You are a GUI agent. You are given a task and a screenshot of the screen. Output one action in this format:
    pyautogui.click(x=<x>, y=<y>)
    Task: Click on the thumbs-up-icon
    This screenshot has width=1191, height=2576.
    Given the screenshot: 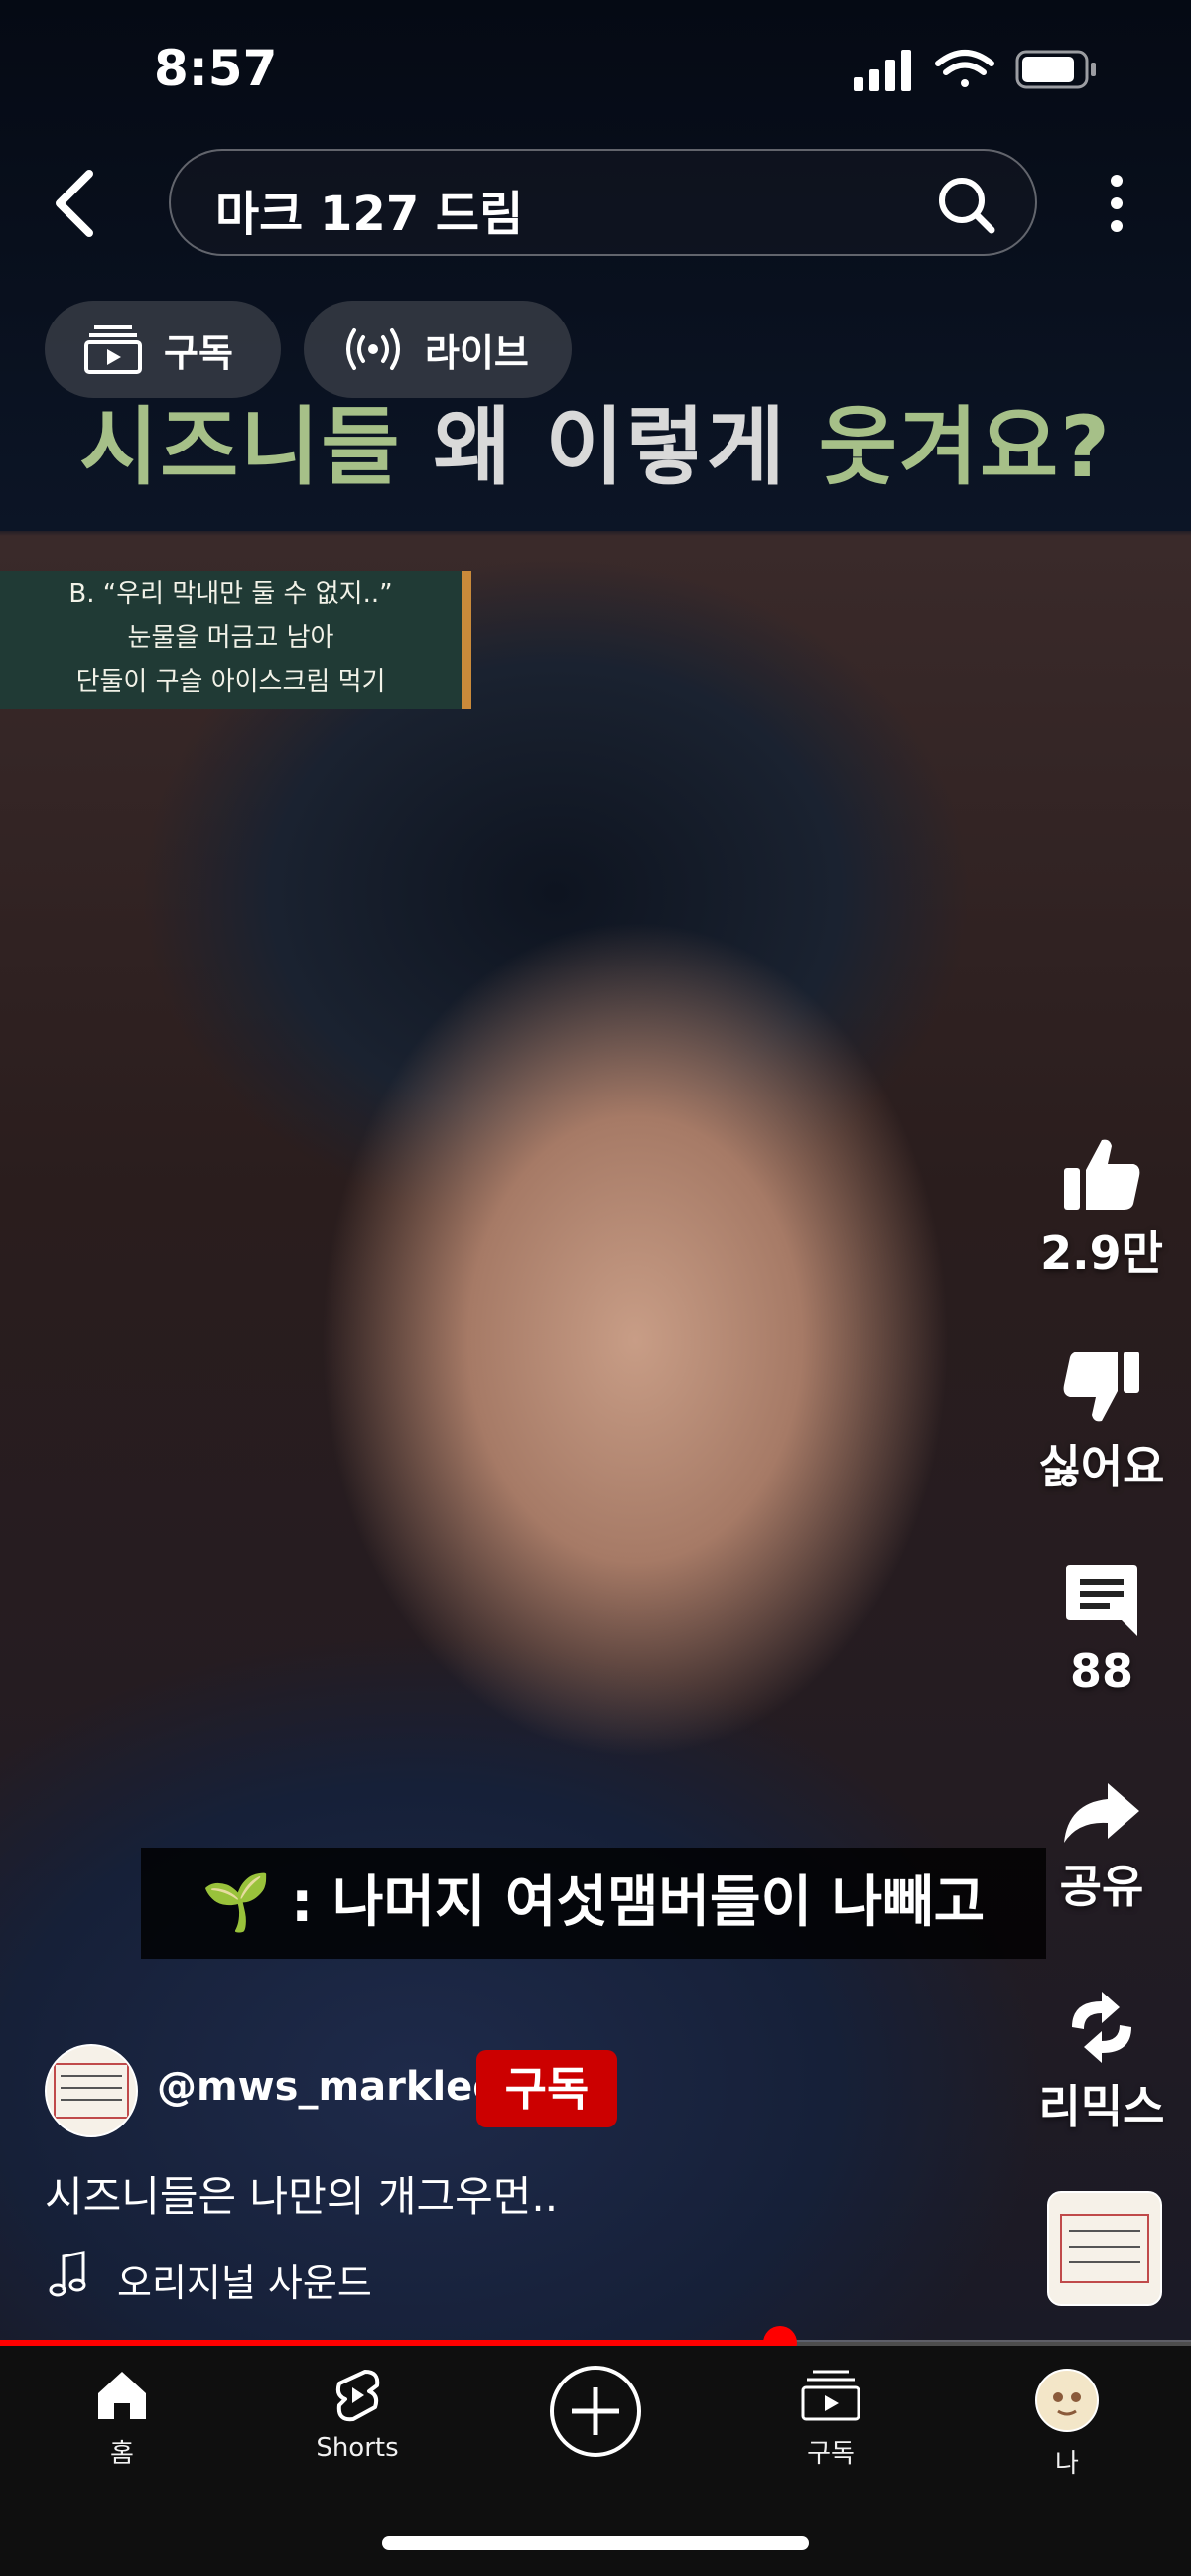 What is the action you would take?
    pyautogui.click(x=1102, y=1174)
    